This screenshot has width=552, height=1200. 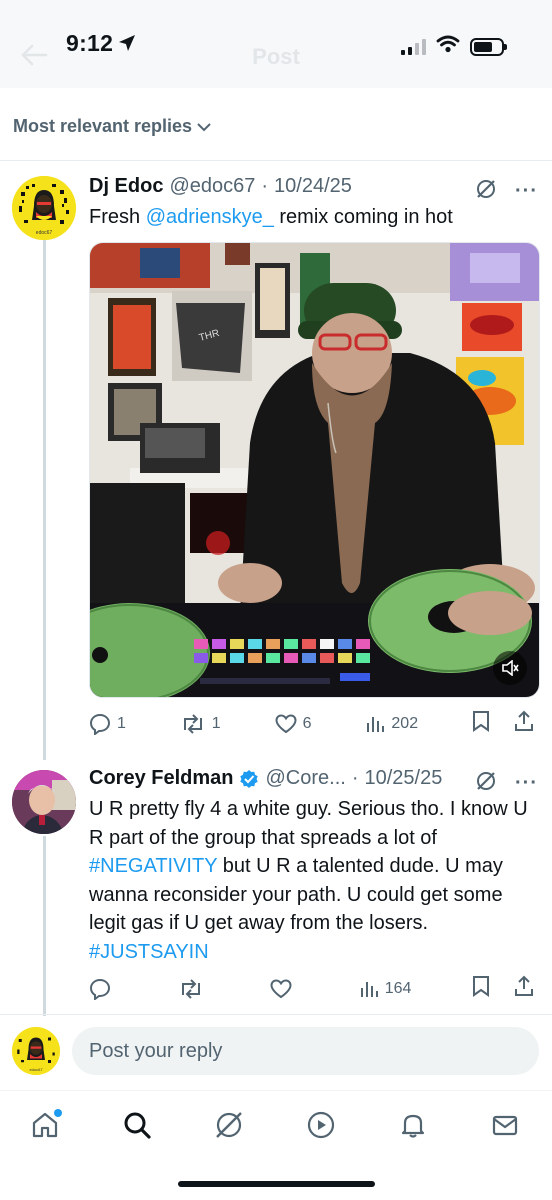 What do you see at coordinates (153, 866) in the screenshot?
I see `hashtag-link: #NEGATIVITY` at bounding box center [153, 866].